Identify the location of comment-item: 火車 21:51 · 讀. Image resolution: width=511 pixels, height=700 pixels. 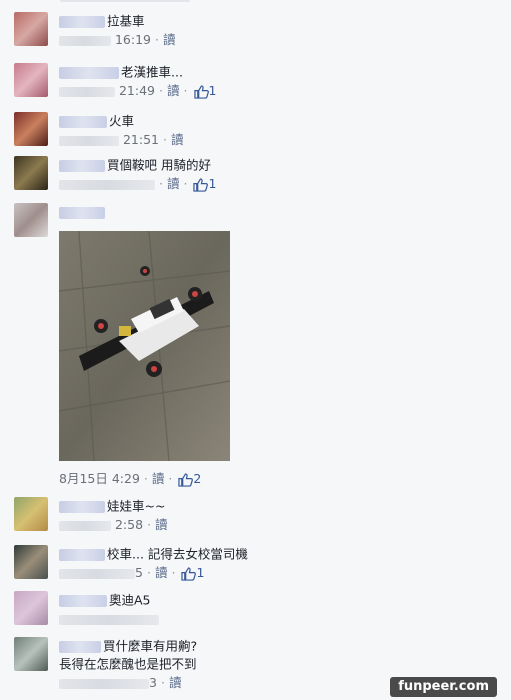
(259, 134).